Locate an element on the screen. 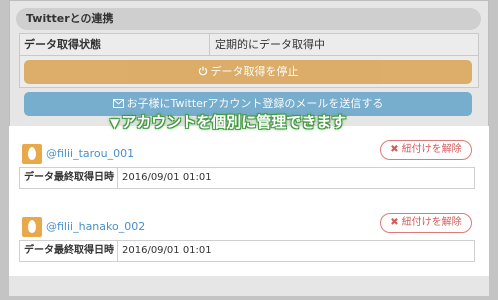 This screenshot has width=498, height=300. envelope-icon is located at coordinates (118, 103).